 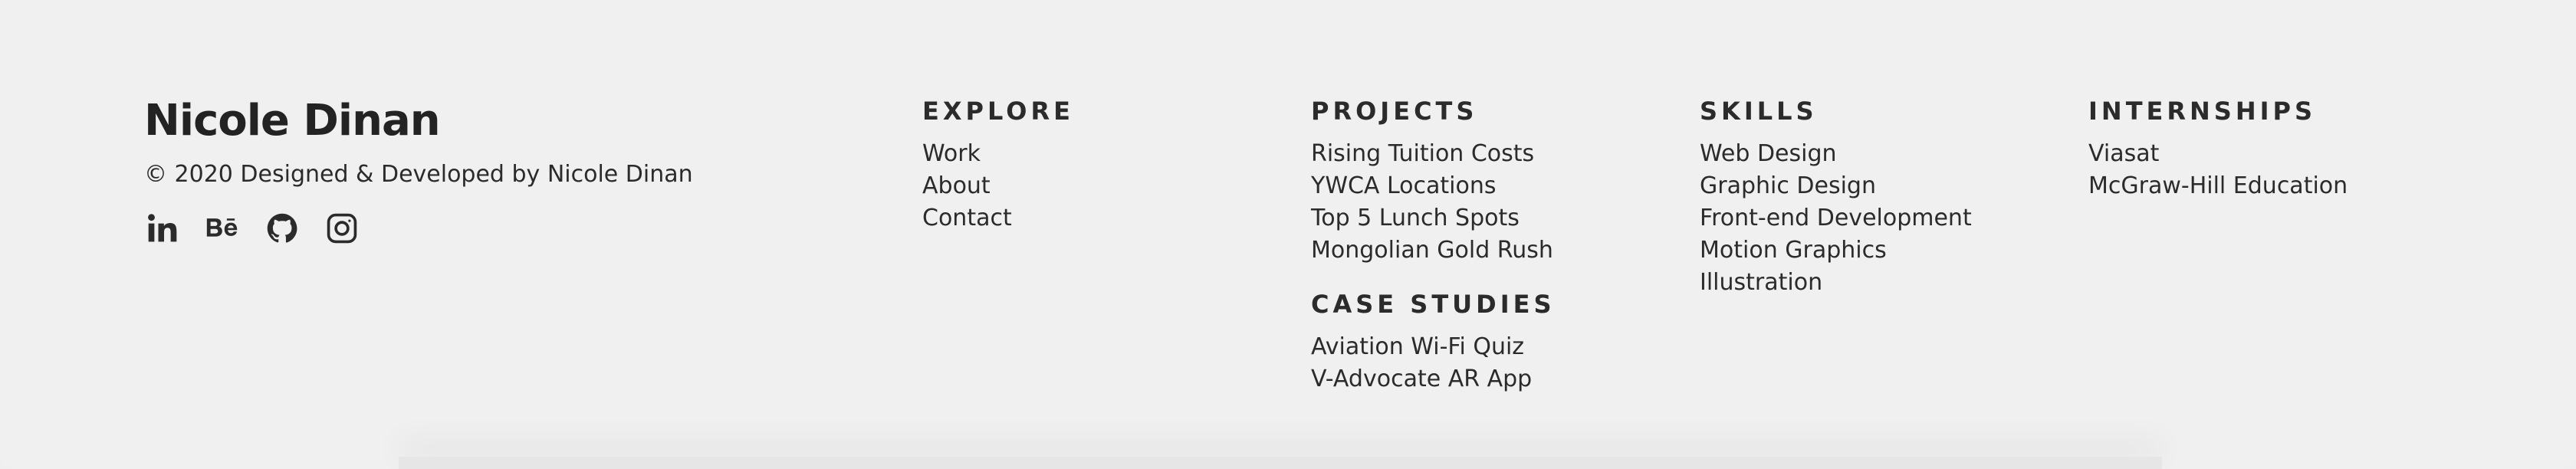 I want to click on internship-link: McGraw-Hill Education, so click(x=2218, y=186).